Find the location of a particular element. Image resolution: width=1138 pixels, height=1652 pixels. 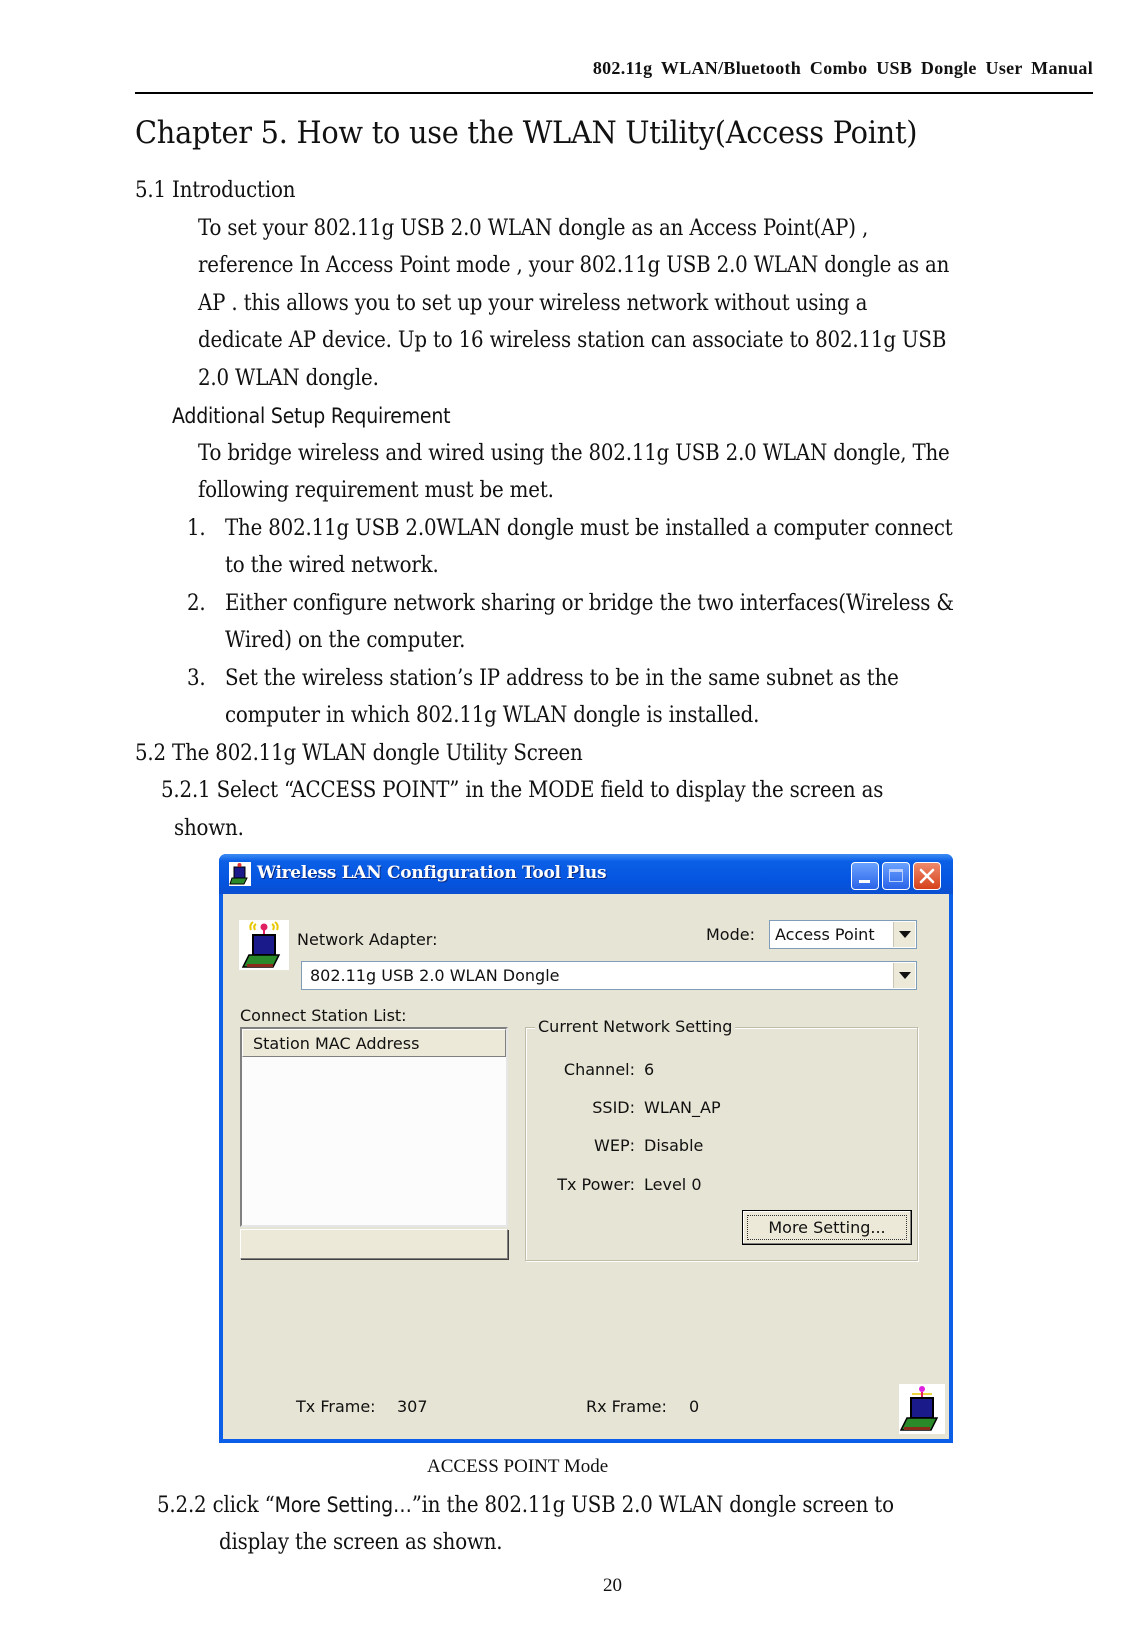

figure-caption: ACCESS POINT Mode is located at coordinates (518, 1466).